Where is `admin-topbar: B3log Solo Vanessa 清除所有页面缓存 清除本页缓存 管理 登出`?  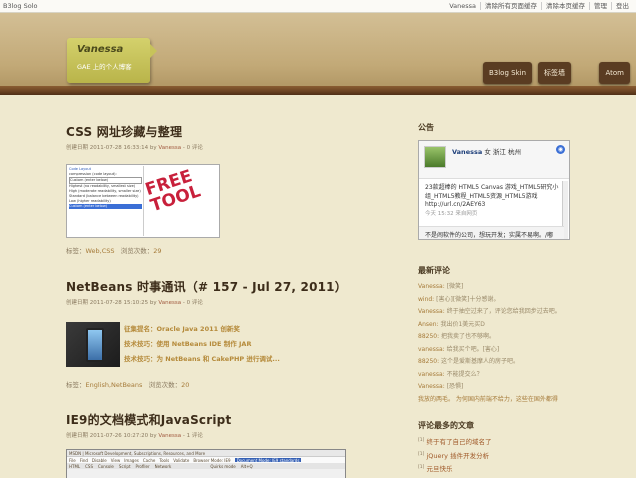
admin-topbar: B3log Solo Vanessa 清除所有页面缓存 清除本页缓存 管理 登出 is located at coordinates (318, 6).